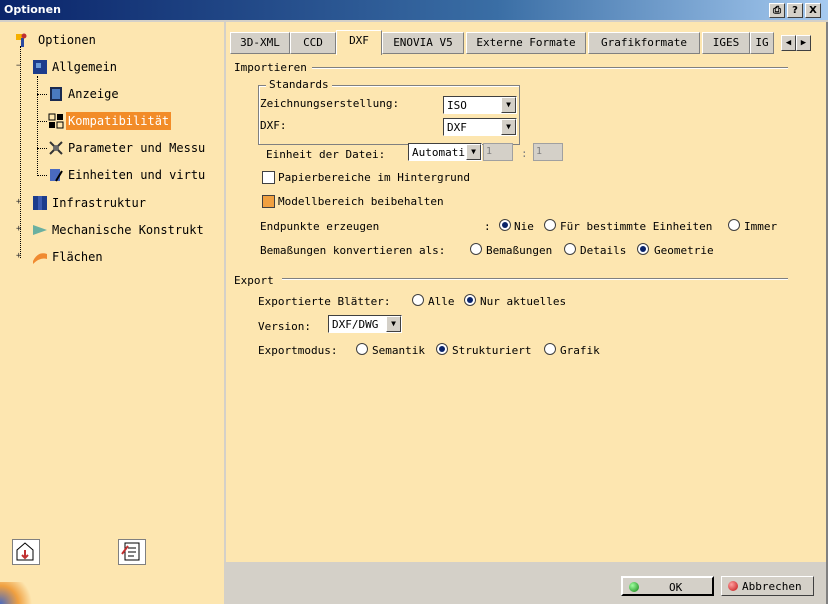 This screenshot has height=604, width=828. I want to click on file-unit-select: Automati ▼, so click(445, 152).